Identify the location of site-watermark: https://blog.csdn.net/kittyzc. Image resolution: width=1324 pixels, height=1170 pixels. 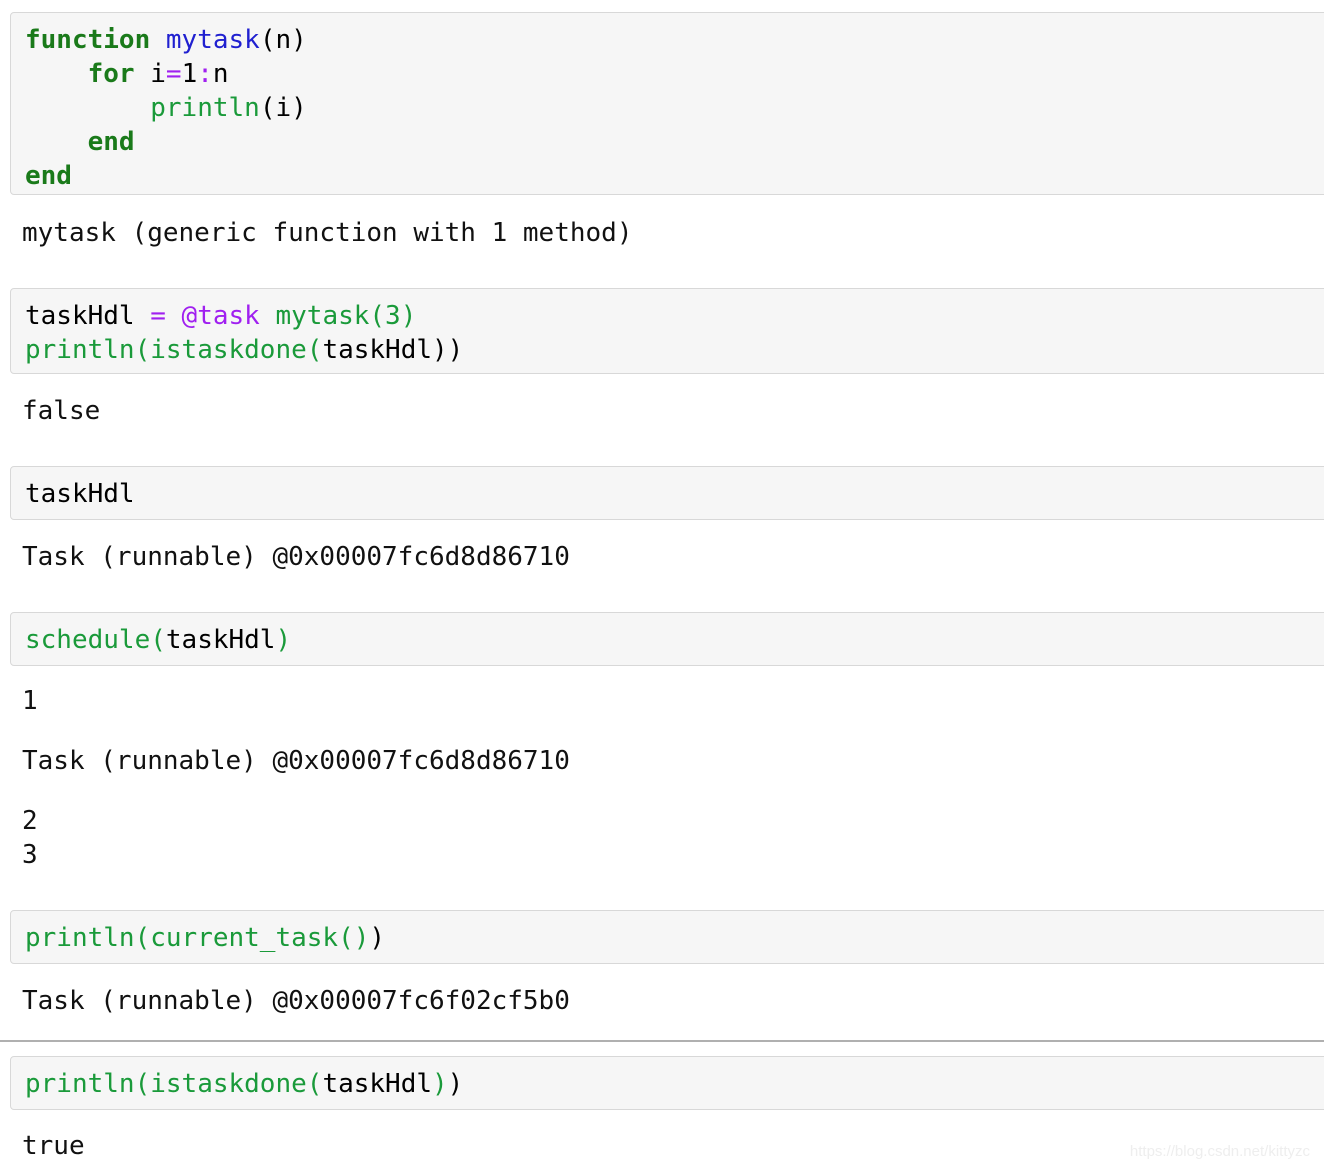
(1219, 1151).